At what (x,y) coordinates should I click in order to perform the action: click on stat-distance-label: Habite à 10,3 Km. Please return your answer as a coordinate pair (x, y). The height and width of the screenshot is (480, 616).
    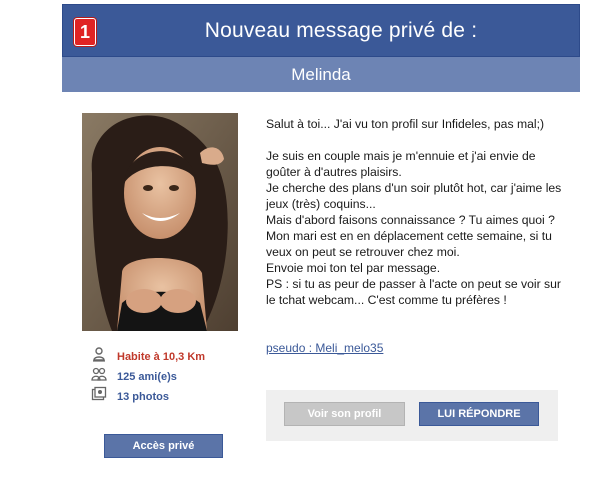
    Looking at the image, I should click on (161, 357).